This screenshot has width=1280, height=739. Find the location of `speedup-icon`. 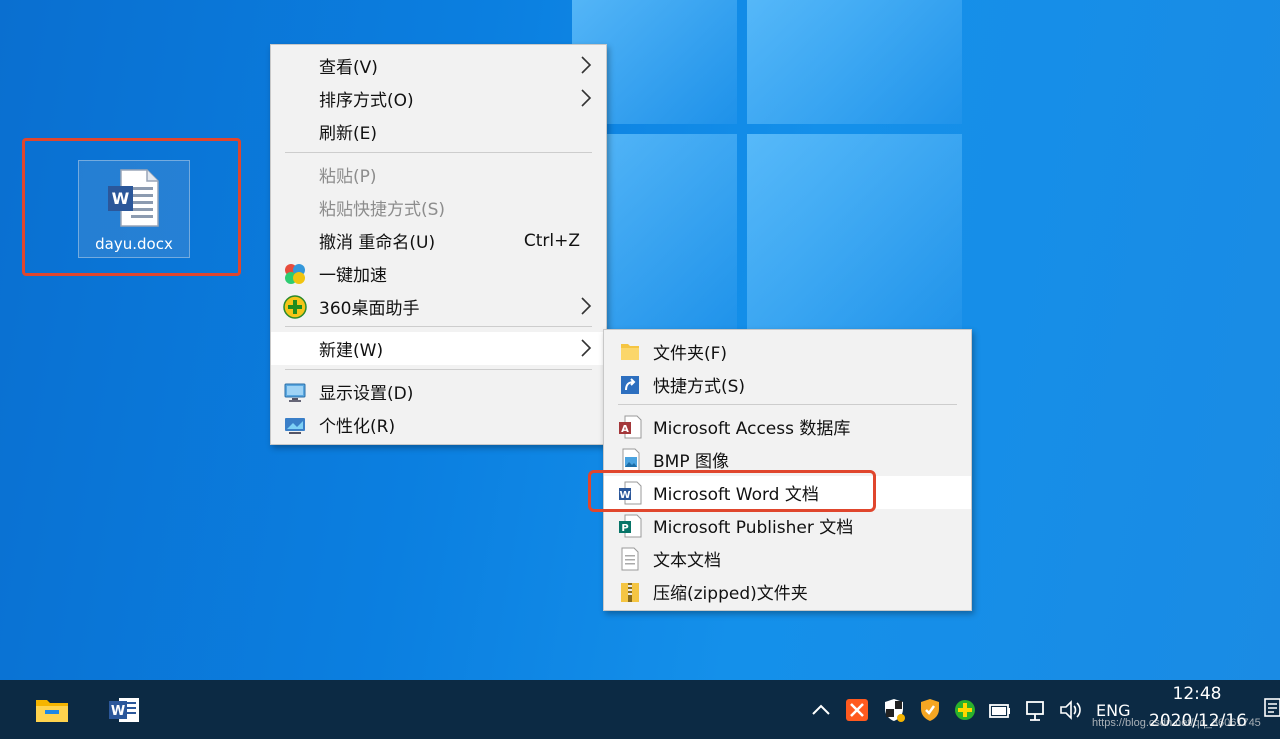

speedup-icon is located at coordinates (295, 274).